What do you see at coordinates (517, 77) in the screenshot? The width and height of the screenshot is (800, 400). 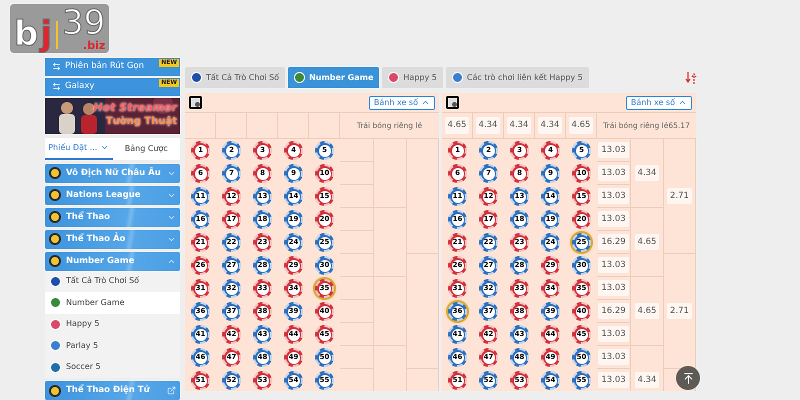 I see `game-tab: Các trò chơi liên kết Happy 5` at bounding box center [517, 77].